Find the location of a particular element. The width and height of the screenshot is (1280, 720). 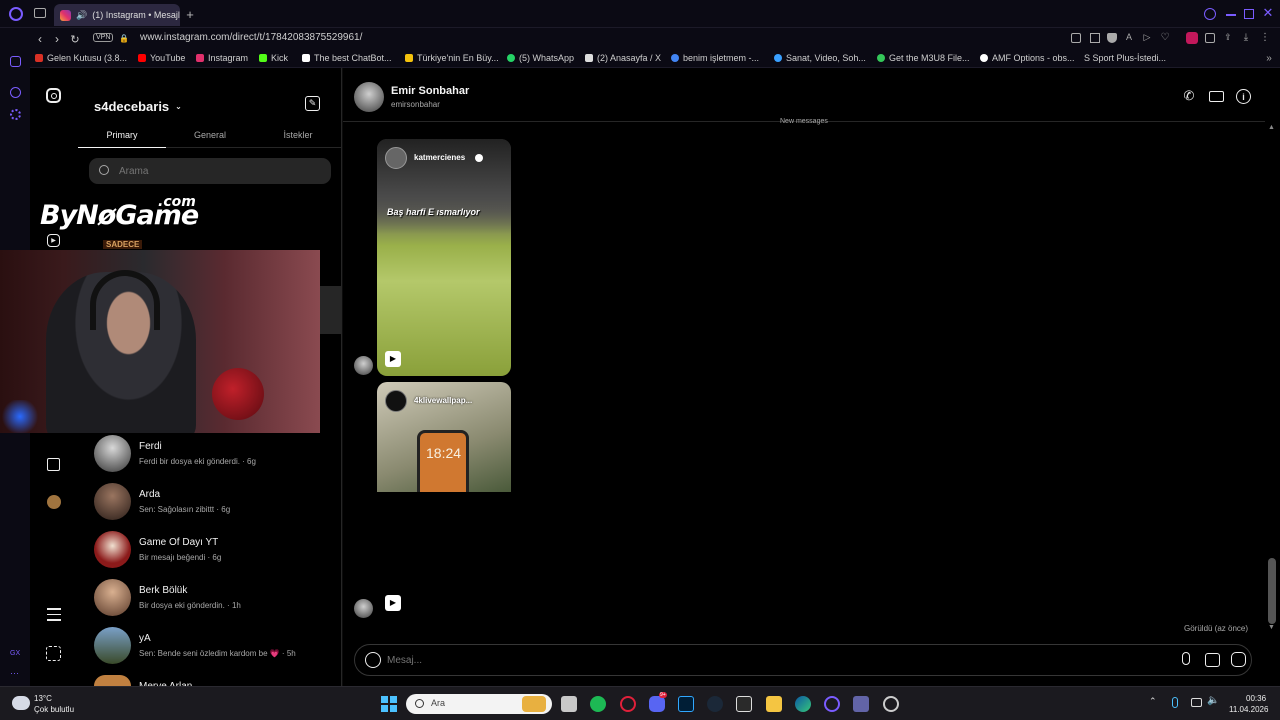

tab-menu-icon is located at coordinates (40, 13).